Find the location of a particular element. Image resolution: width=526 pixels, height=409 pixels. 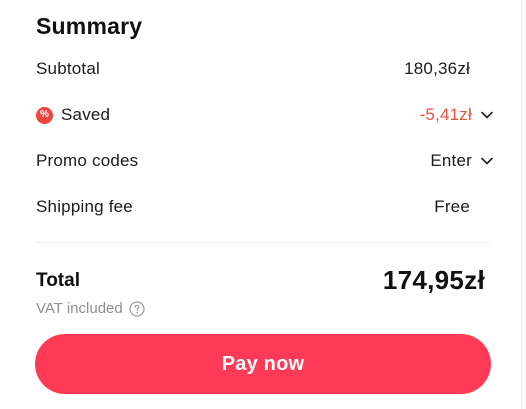

shipping-fee-value-wrap: Free is located at coordinates (464, 207).